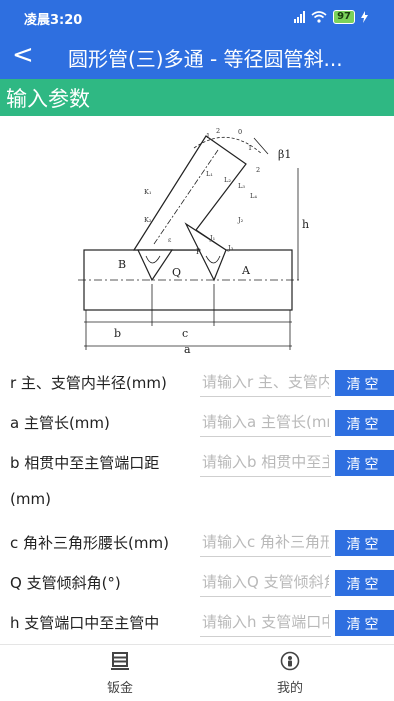 Image resolution: width=394 pixels, height=701 pixels. I want to click on bottom-tab-bar: 钣金 我的, so click(197, 672).